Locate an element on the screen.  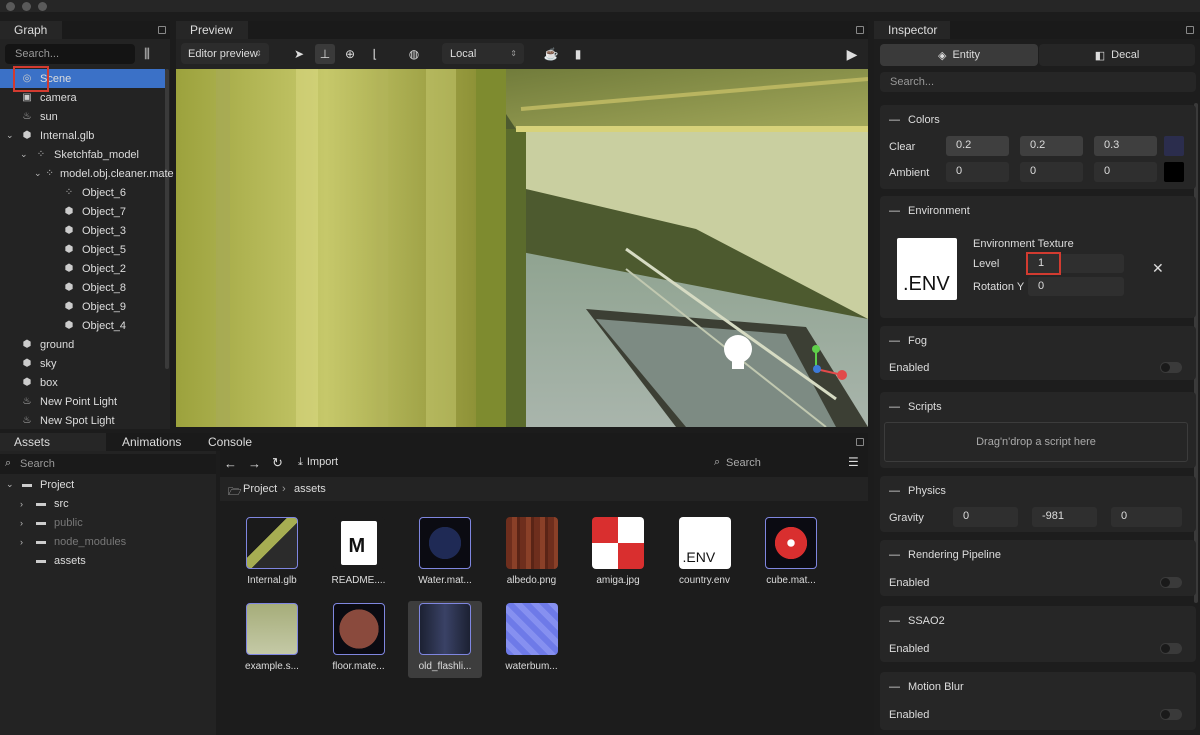
rendering-enabled-toggle is located at coordinates (1171, 582).